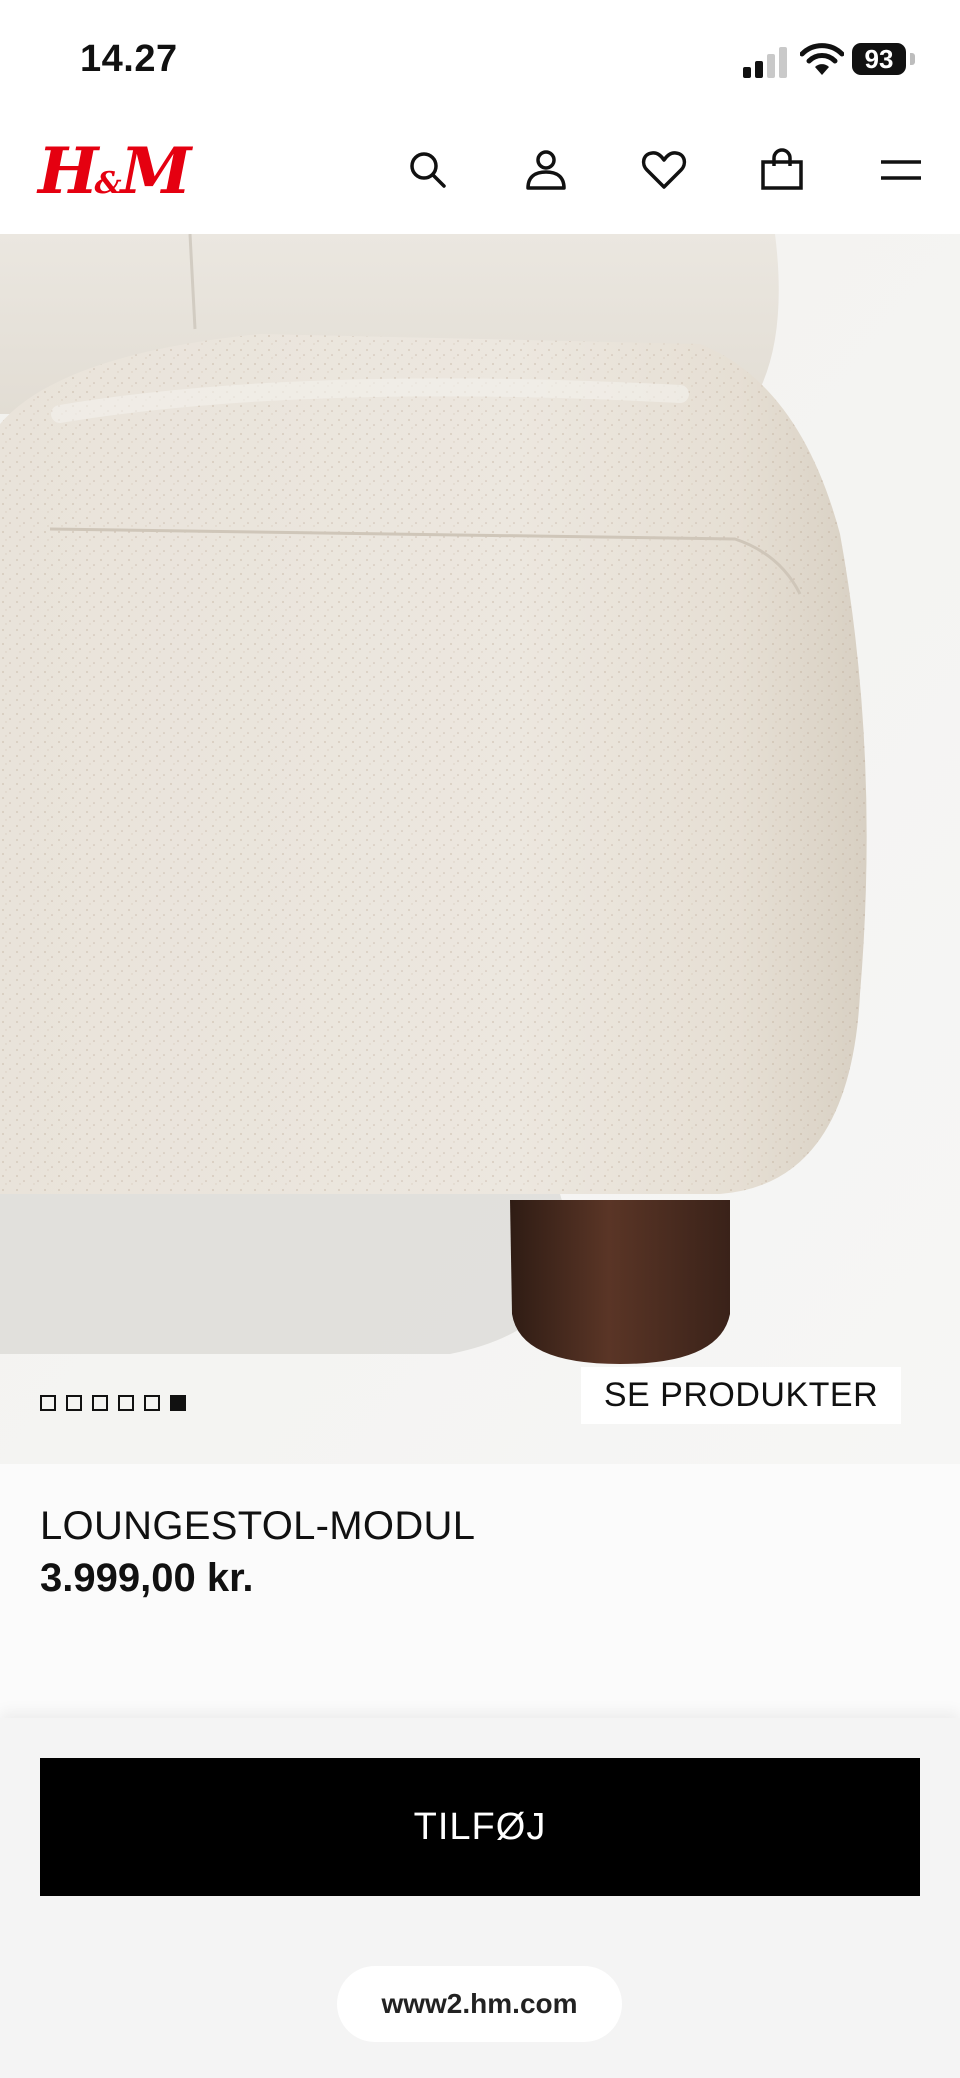  Describe the element at coordinates (879, 59) in the screenshot. I see `battery-icon: 93` at that location.